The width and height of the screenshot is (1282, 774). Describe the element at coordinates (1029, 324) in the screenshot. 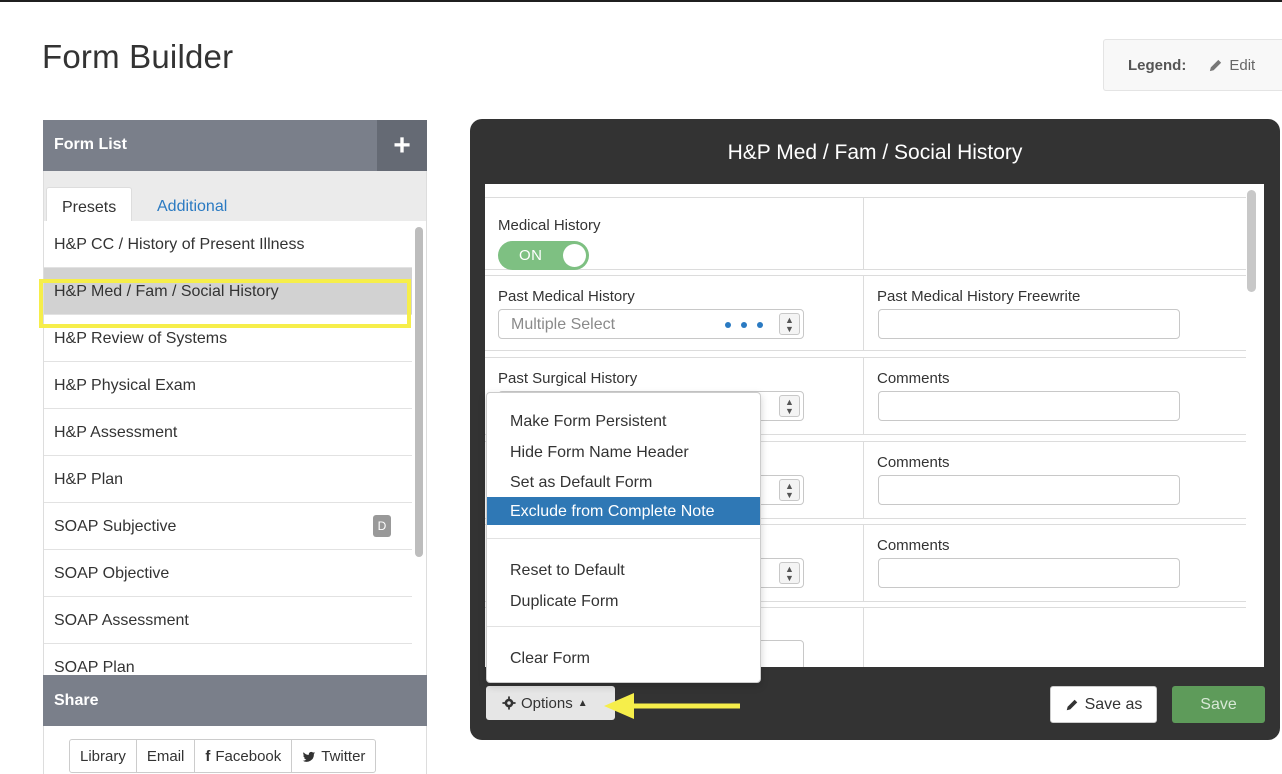

I see `past-medical-history-freewrite-input` at that location.